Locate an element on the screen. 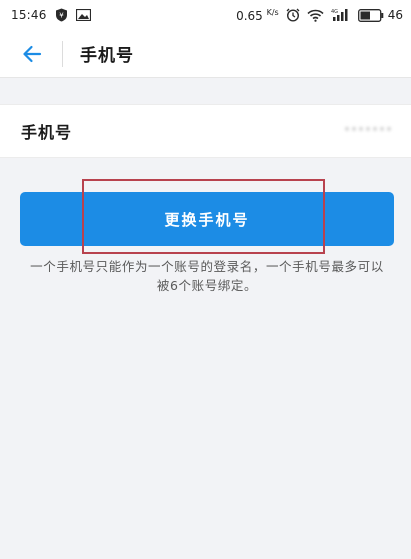 The width and height of the screenshot is (411, 559). shield-app-icon: ¥ is located at coordinates (61, 15).